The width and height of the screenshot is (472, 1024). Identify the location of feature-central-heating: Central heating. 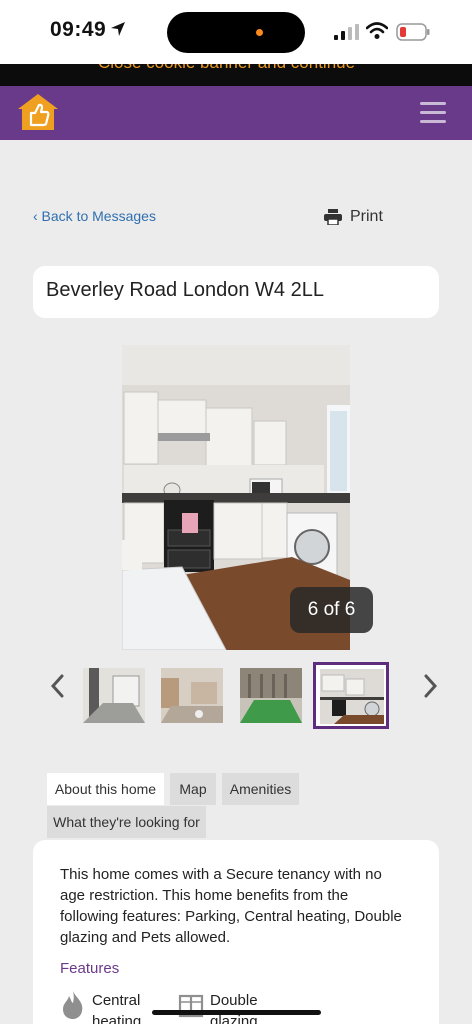
(106, 1007).